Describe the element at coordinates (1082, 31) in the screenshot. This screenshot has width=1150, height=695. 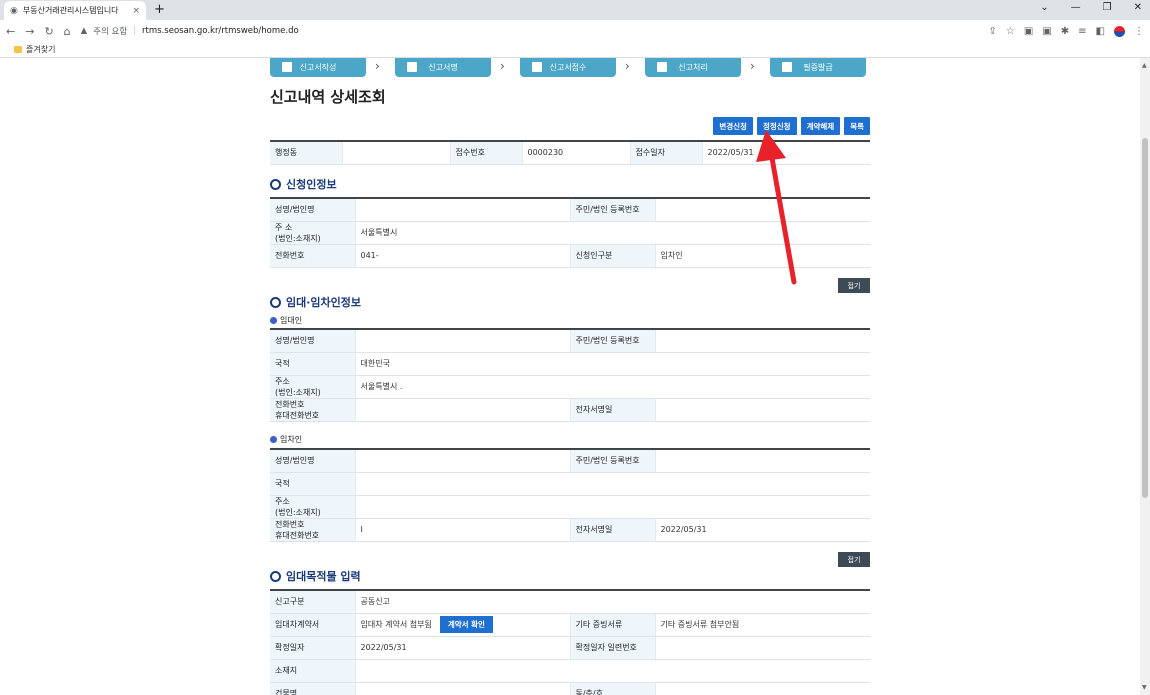
I see `reading-list-icon: ≡` at that location.